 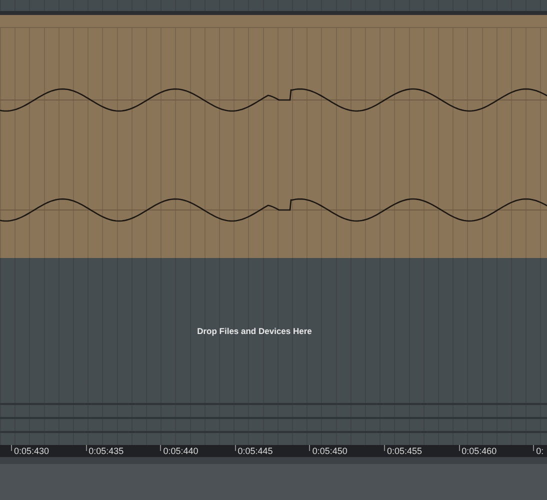 What do you see at coordinates (254, 331) in the screenshot?
I see `drop-hint: Drop Files and Devices Here` at bounding box center [254, 331].